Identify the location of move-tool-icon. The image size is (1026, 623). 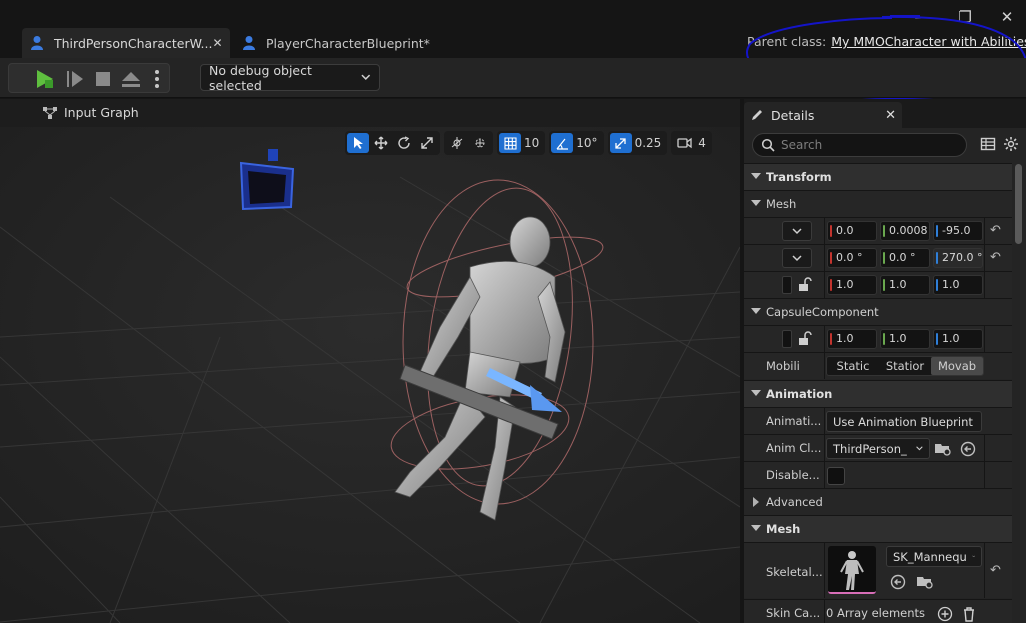
(381, 143).